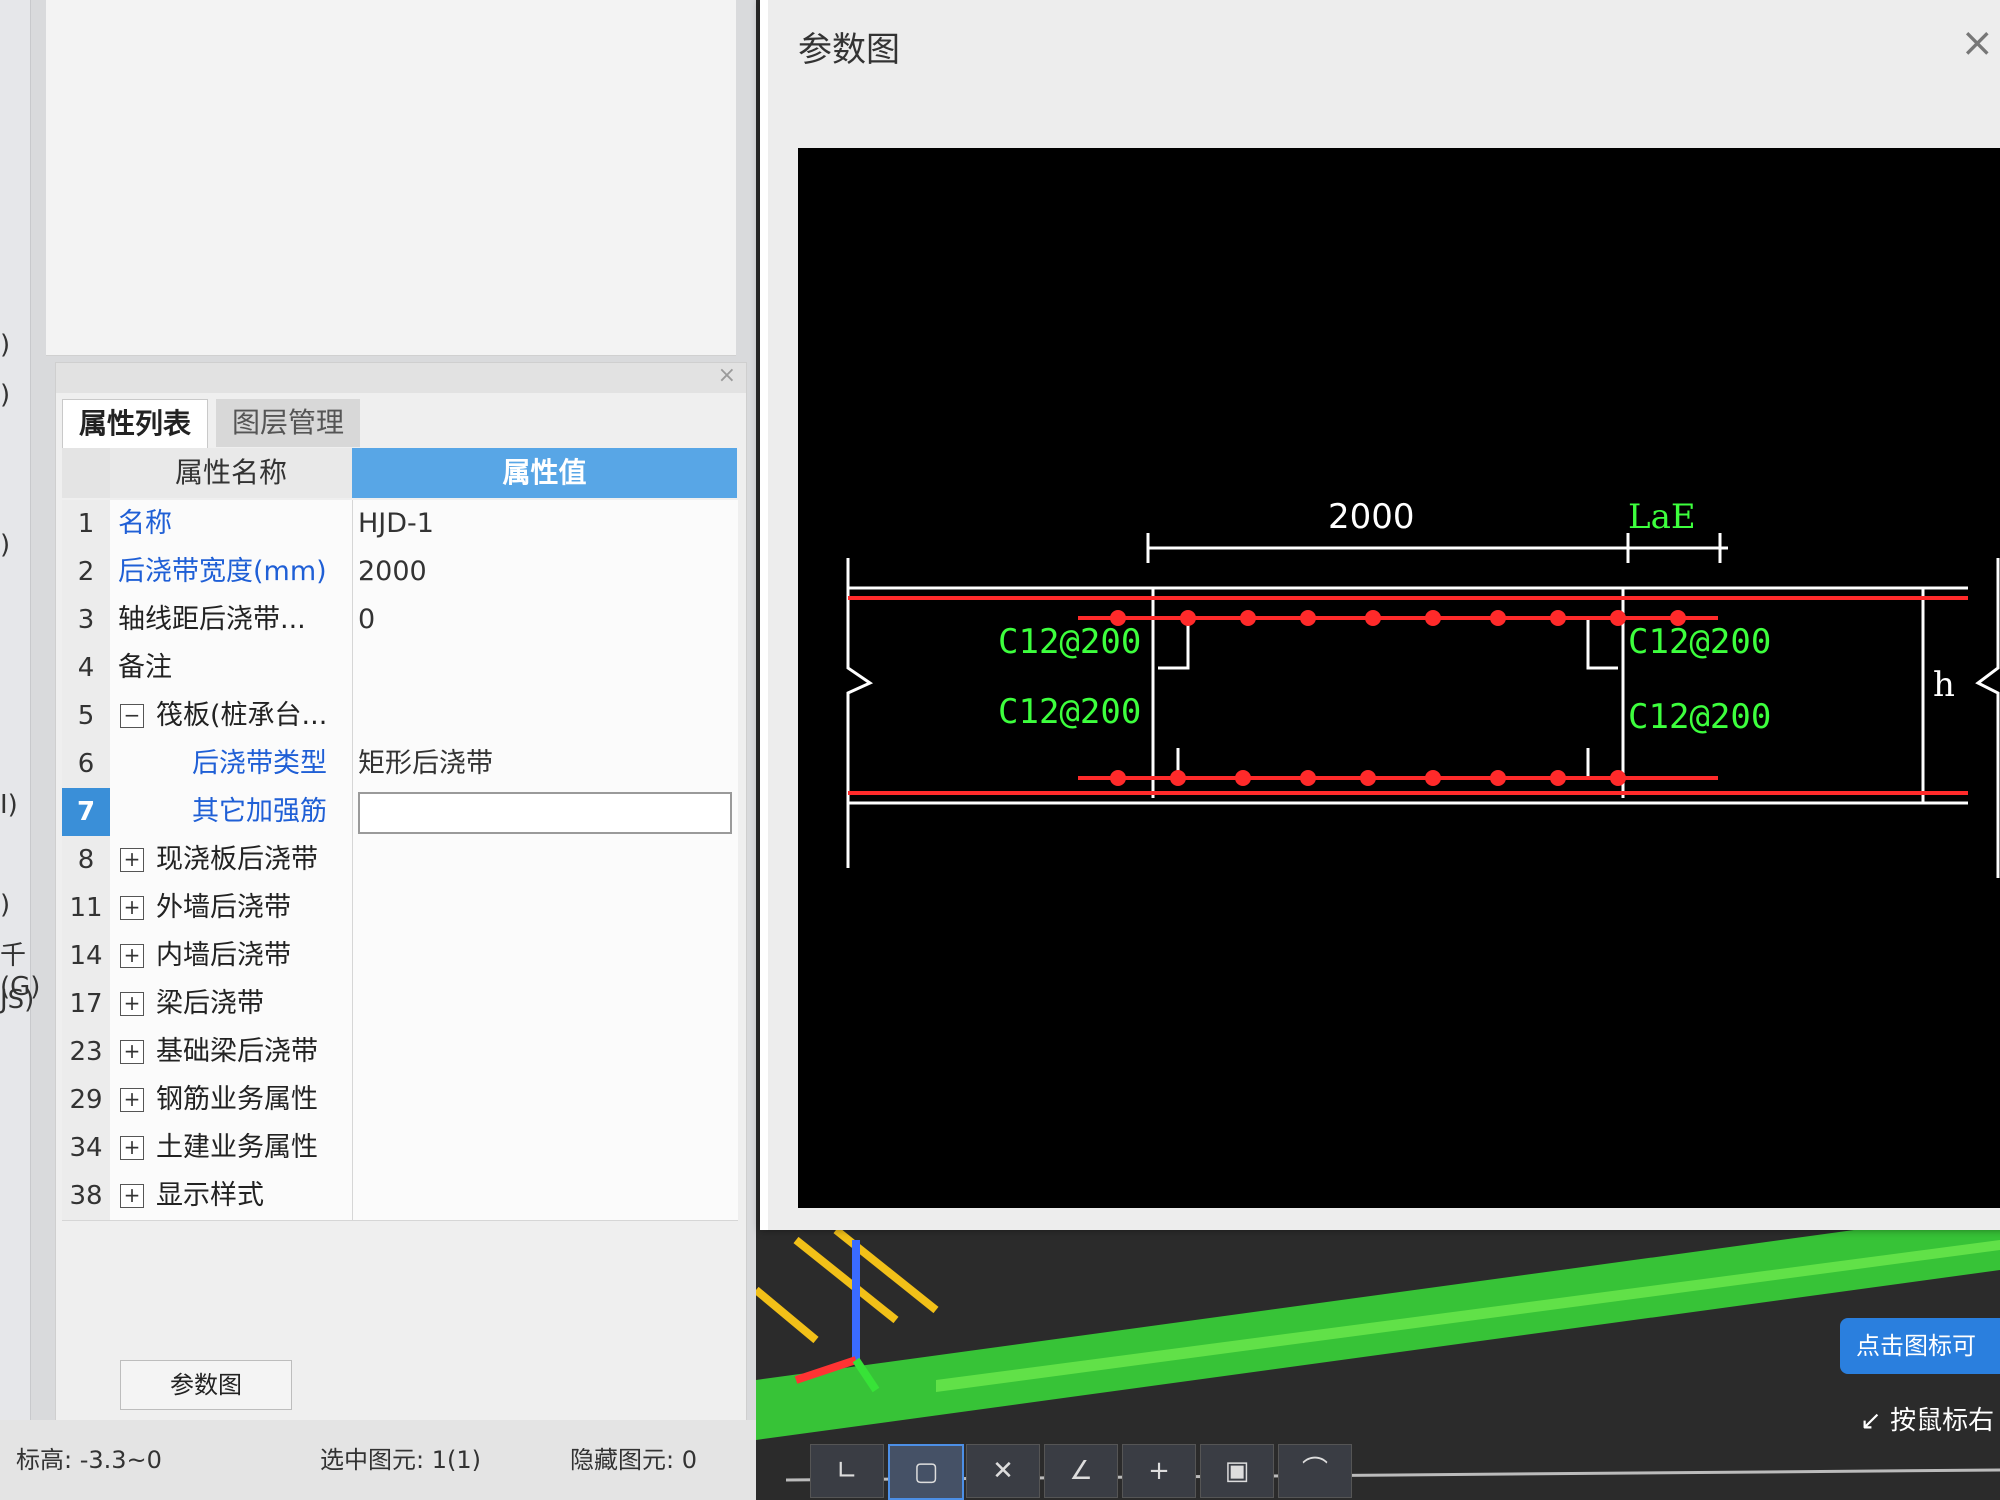 Image resolution: width=2000 pixels, height=1500 pixels. I want to click on row-number: 14, so click(86, 956).